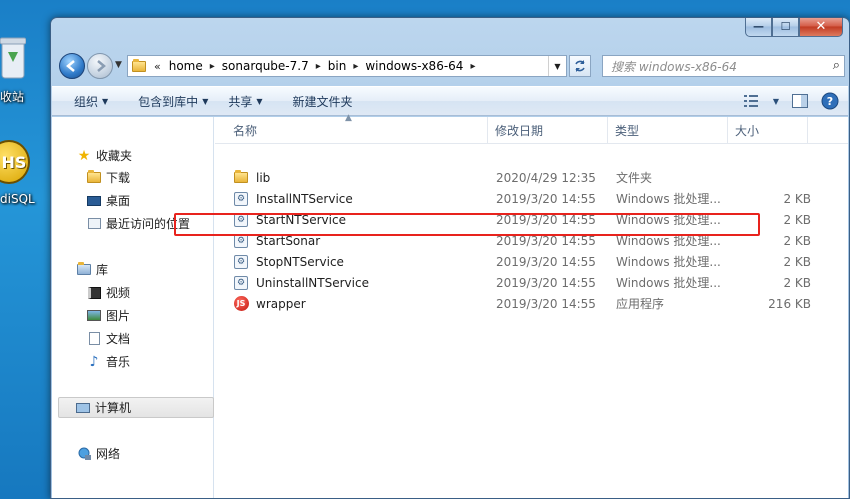  Describe the element at coordinates (94, 316) in the screenshot. I see `picture-icon` at that location.